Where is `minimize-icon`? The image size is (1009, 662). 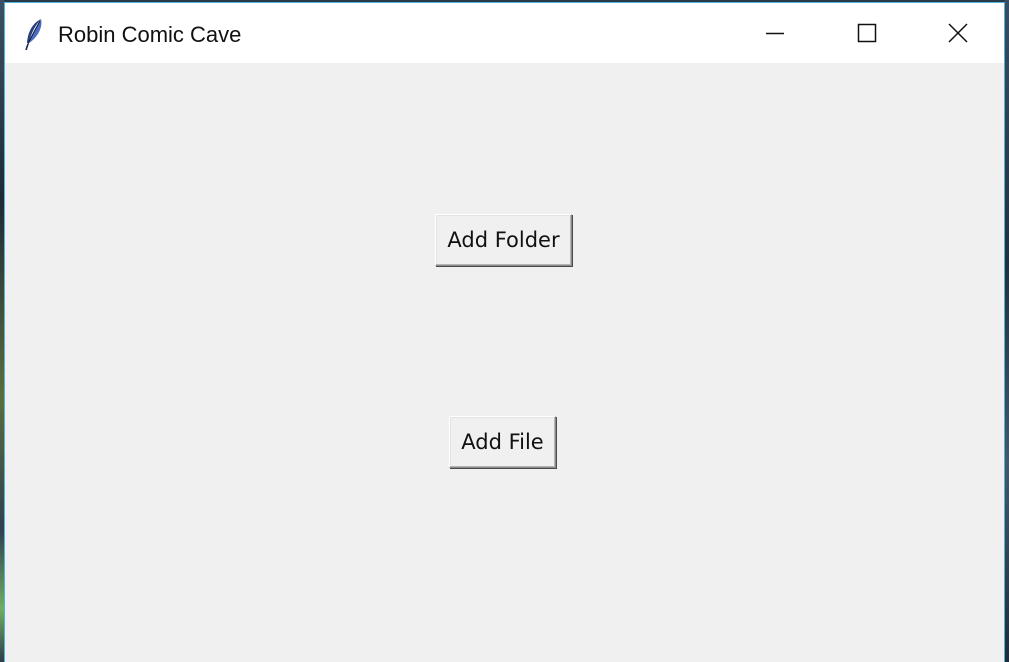 minimize-icon is located at coordinates (775, 33).